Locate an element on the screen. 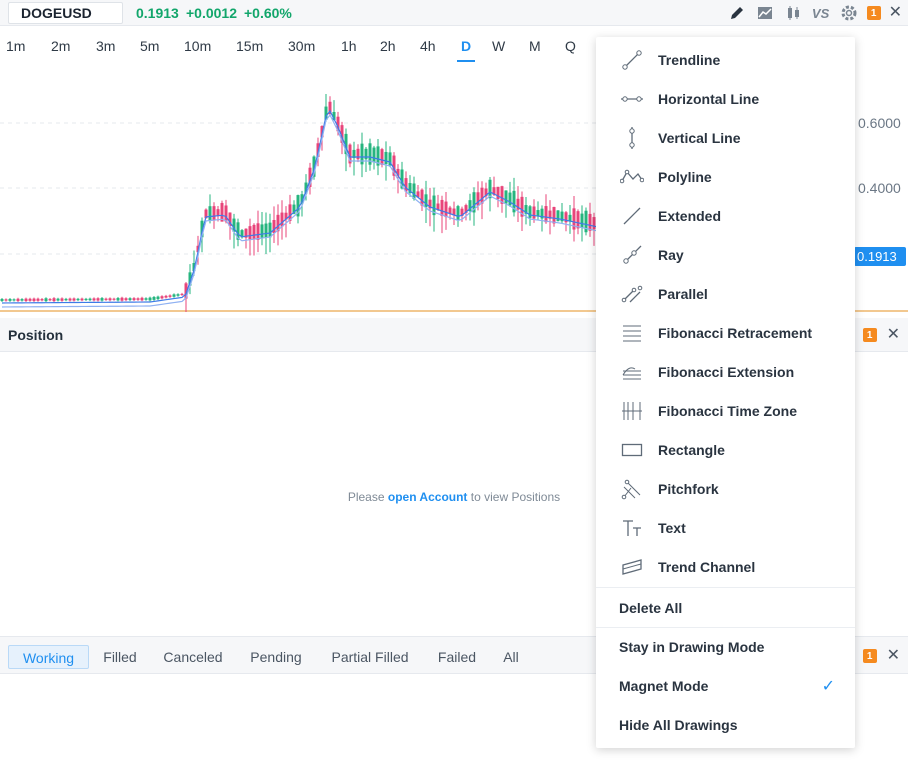 The width and height of the screenshot is (908, 767). menu-item-fibonacci-extension: Fibonacci Extension is located at coordinates (725, 371).